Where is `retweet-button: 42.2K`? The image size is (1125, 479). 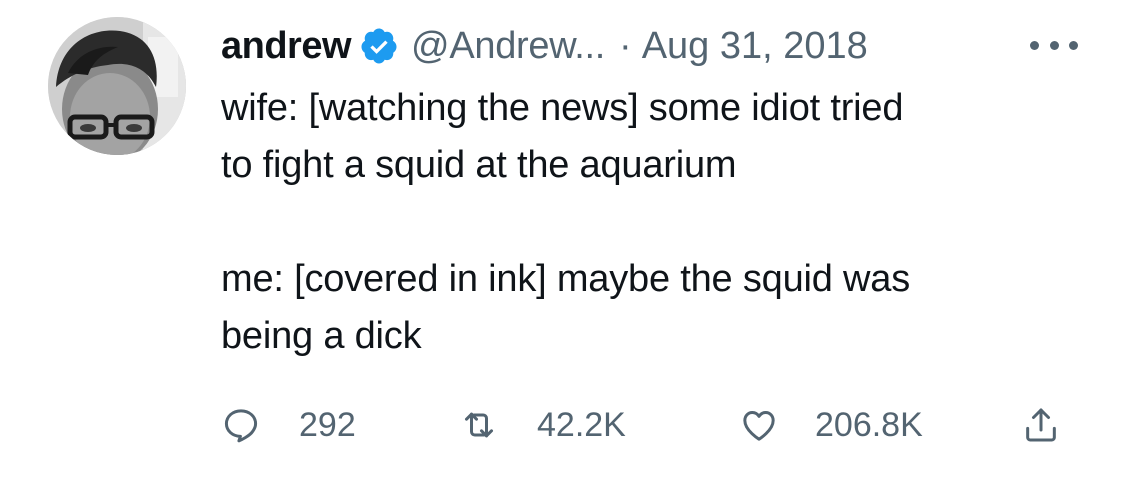
retweet-button: 42.2K is located at coordinates (542, 425).